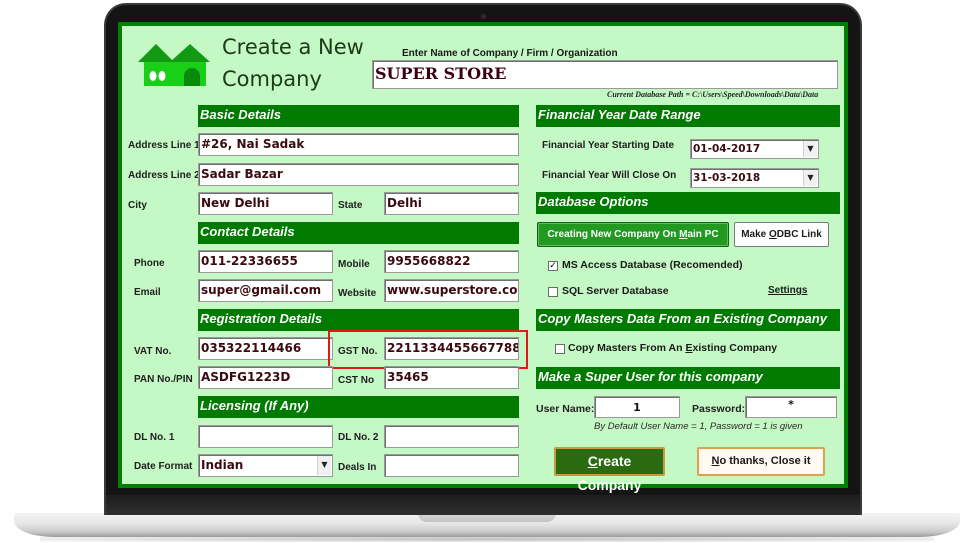  Describe the element at coordinates (354, 264) in the screenshot. I see `mobile-label: Mobile` at that location.